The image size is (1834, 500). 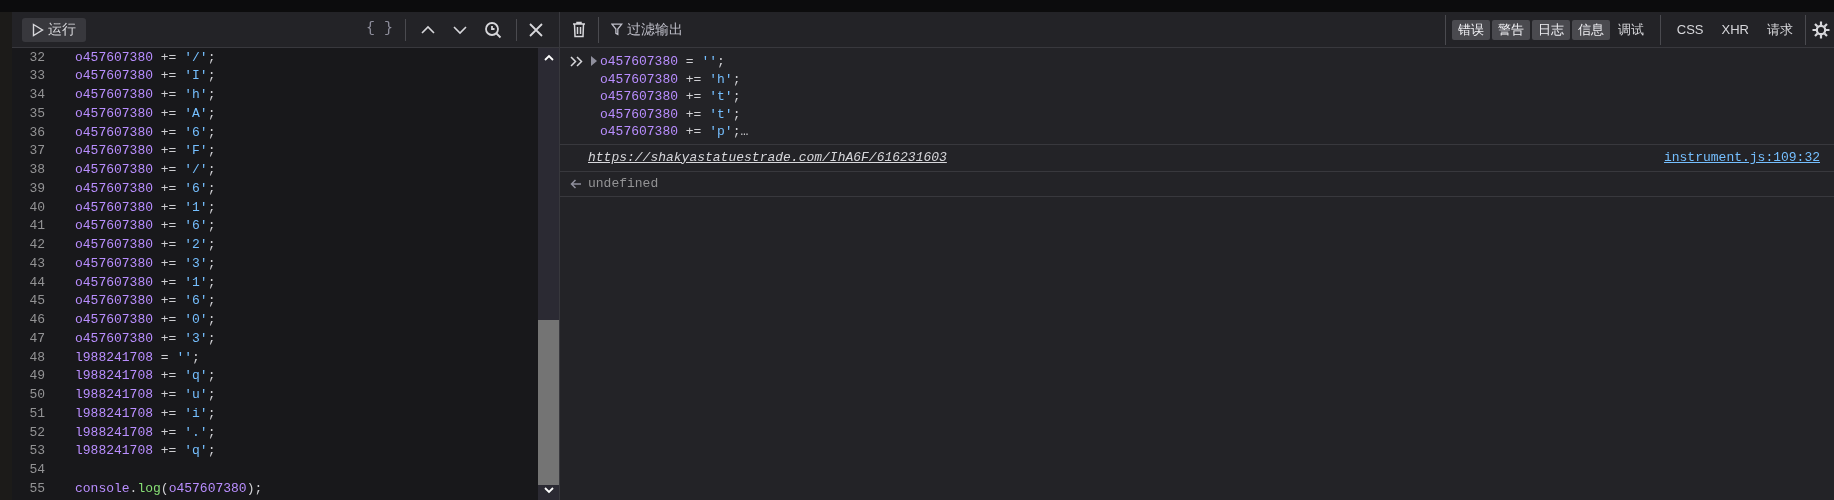 I want to click on trash-icon, so click(x=579, y=29).